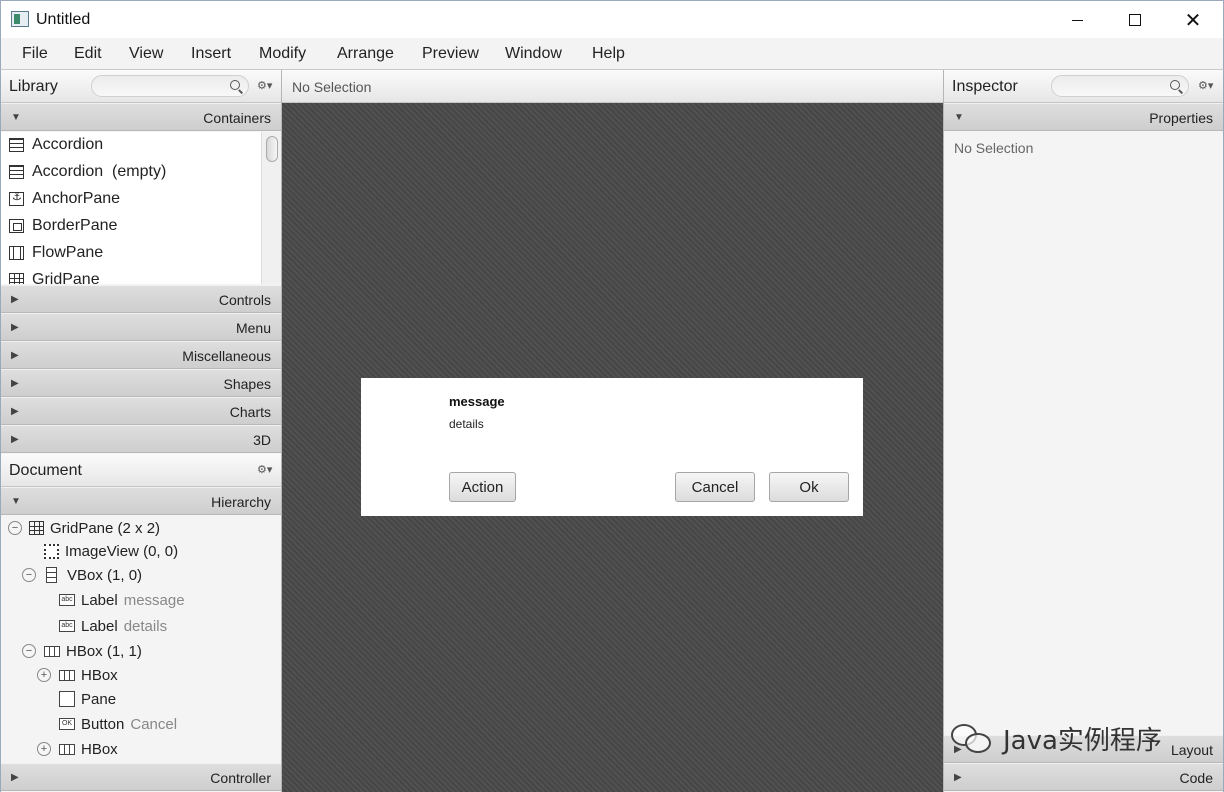  Describe the element at coordinates (16, 172) in the screenshot. I see `accordion-icon` at that location.